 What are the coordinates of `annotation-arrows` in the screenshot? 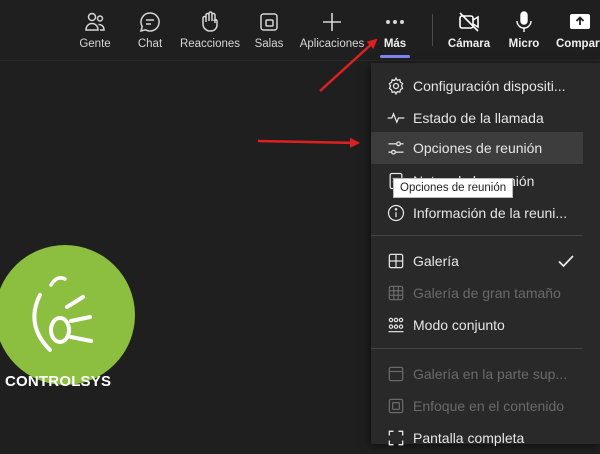 It's located at (317, 93).